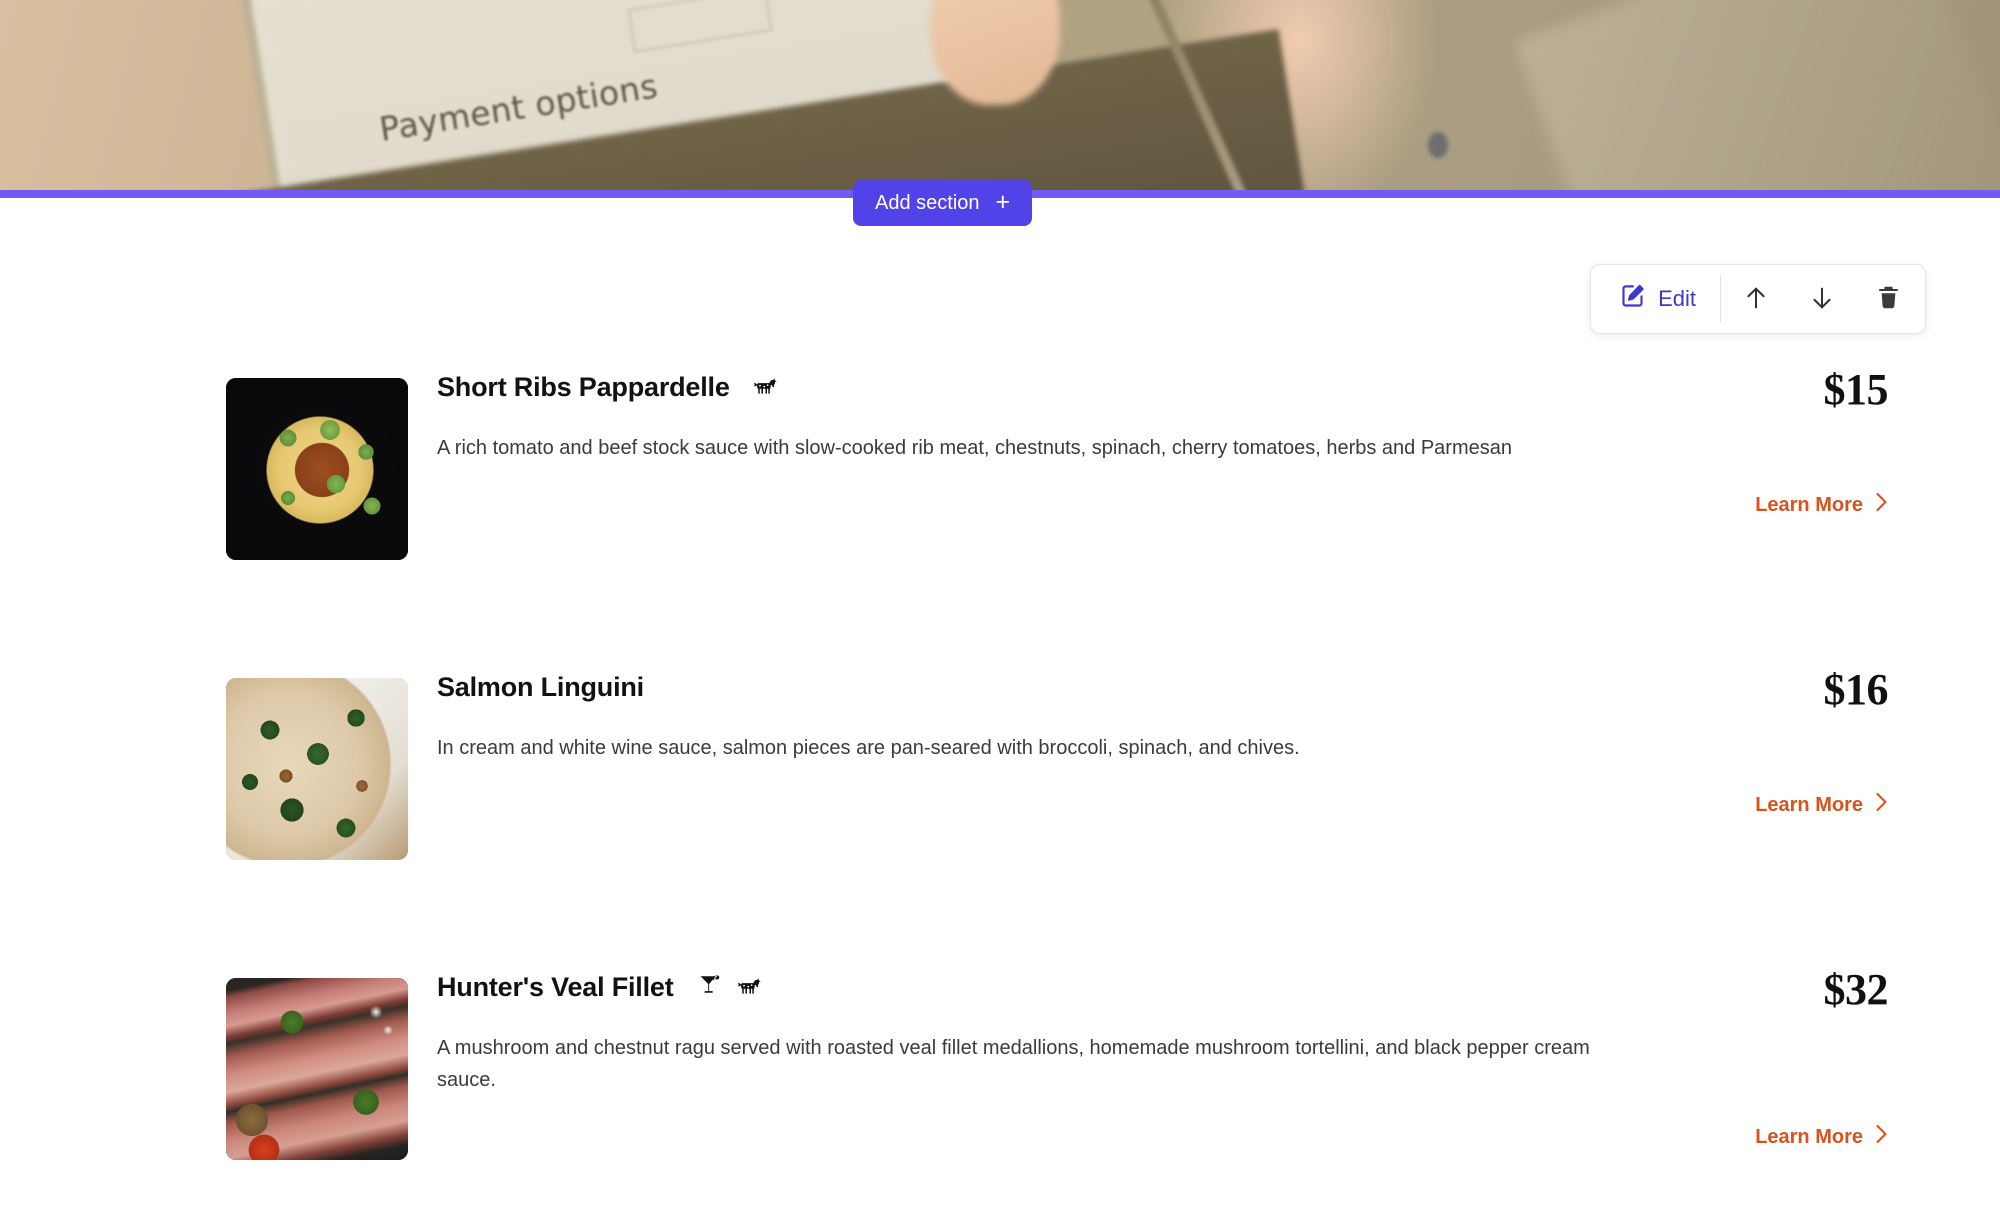 The height and width of the screenshot is (1224, 2000). I want to click on trash-icon, so click(1888, 299).